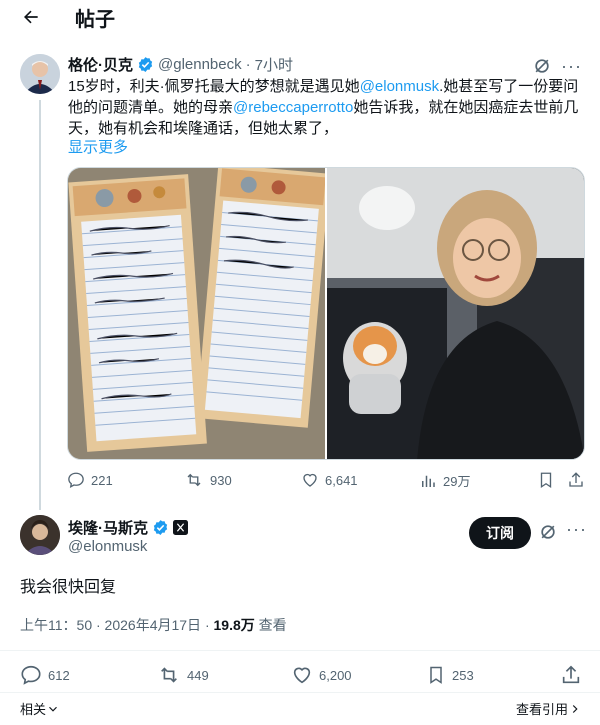 The image size is (600, 725). What do you see at coordinates (270, 625) in the screenshot?
I see `views-label: 查看` at bounding box center [270, 625].